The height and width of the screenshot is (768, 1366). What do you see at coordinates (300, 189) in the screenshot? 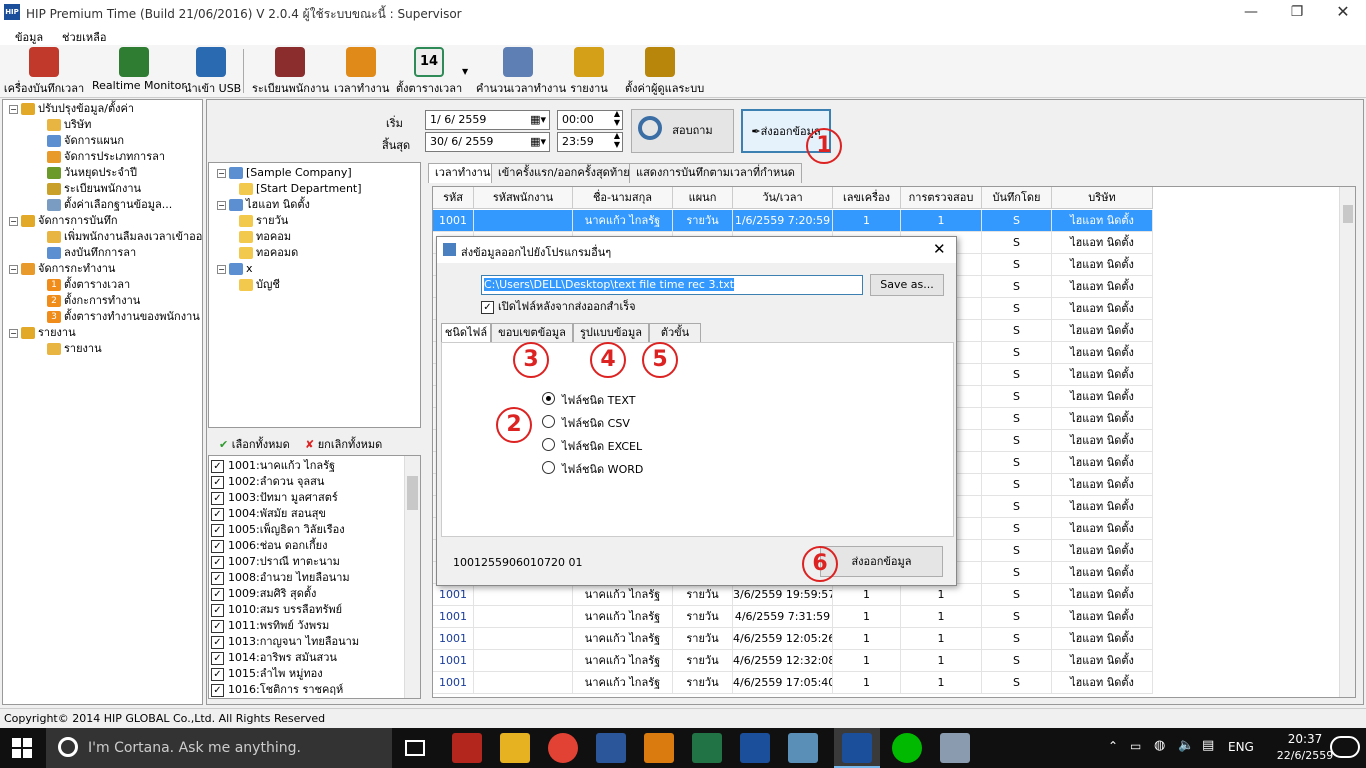
I see `company-tree-item: [Start Department]` at bounding box center [300, 189].